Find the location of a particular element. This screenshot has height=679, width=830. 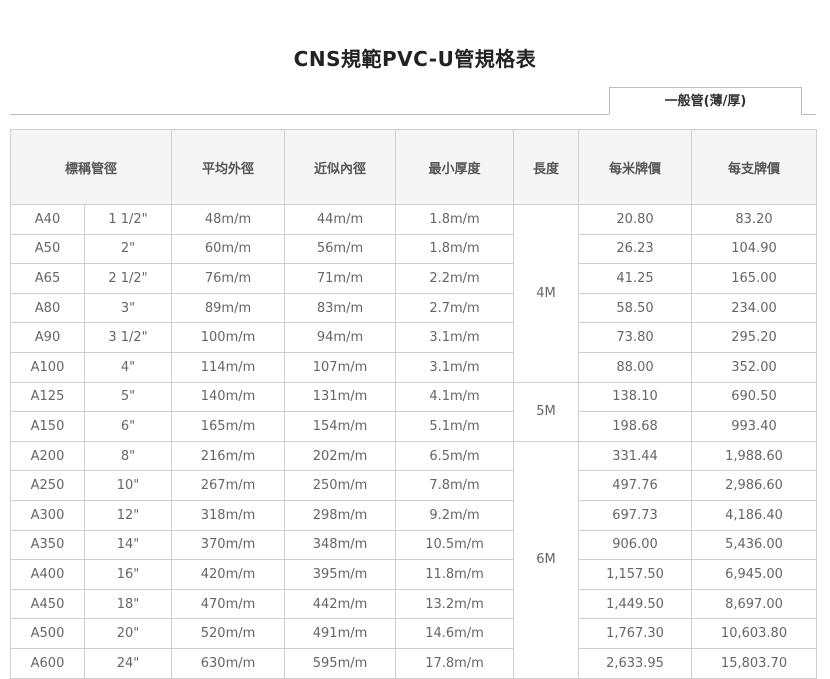

cell-outer-diameter: 60m/m is located at coordinates (228, 249).